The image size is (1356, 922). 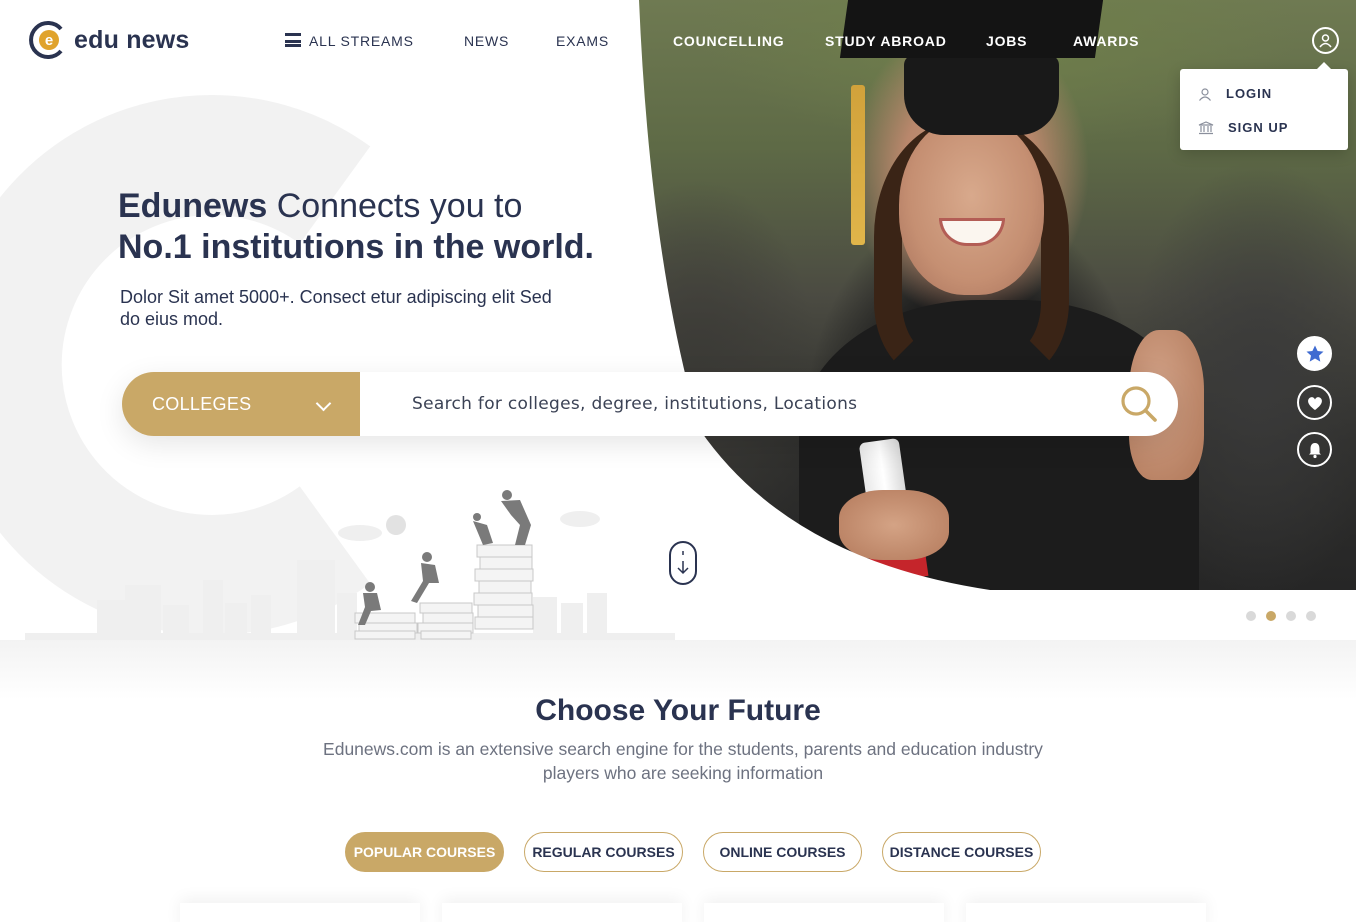 What do you see at coordinates (1006, 41) in the screenshot?
I see `nav-jobs: JOBS` at bounding box center [1006, 41].